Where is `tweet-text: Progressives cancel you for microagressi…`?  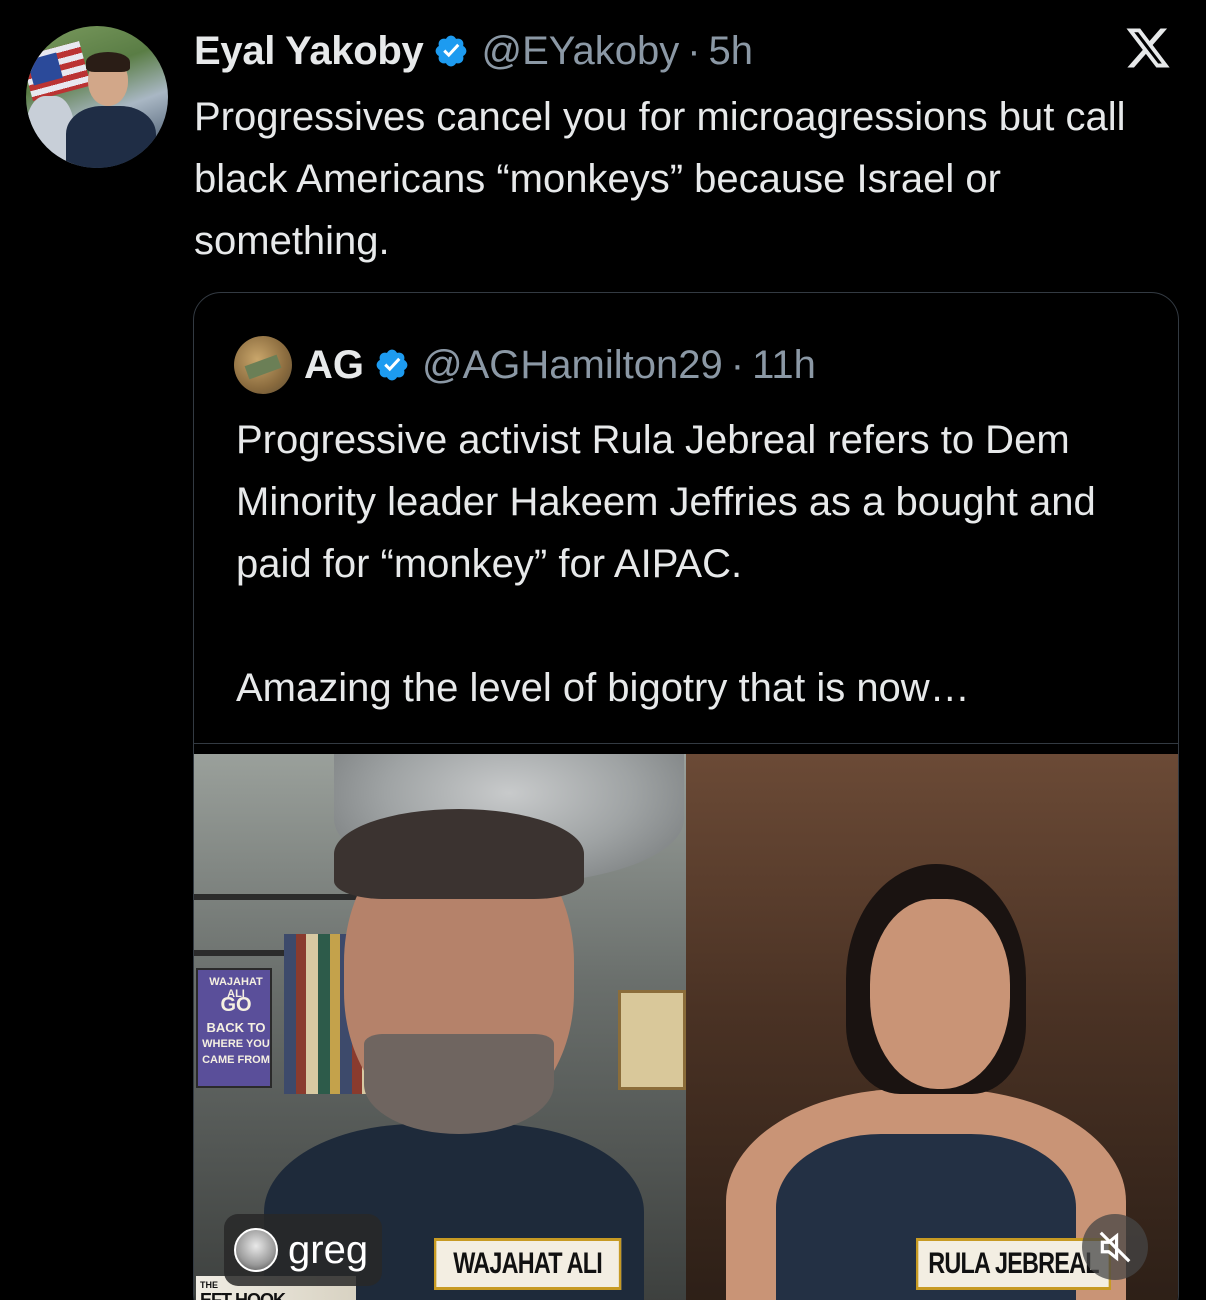 tweet-text: Progressives cancel you for microagressi… is located at coordinates (660, 179).